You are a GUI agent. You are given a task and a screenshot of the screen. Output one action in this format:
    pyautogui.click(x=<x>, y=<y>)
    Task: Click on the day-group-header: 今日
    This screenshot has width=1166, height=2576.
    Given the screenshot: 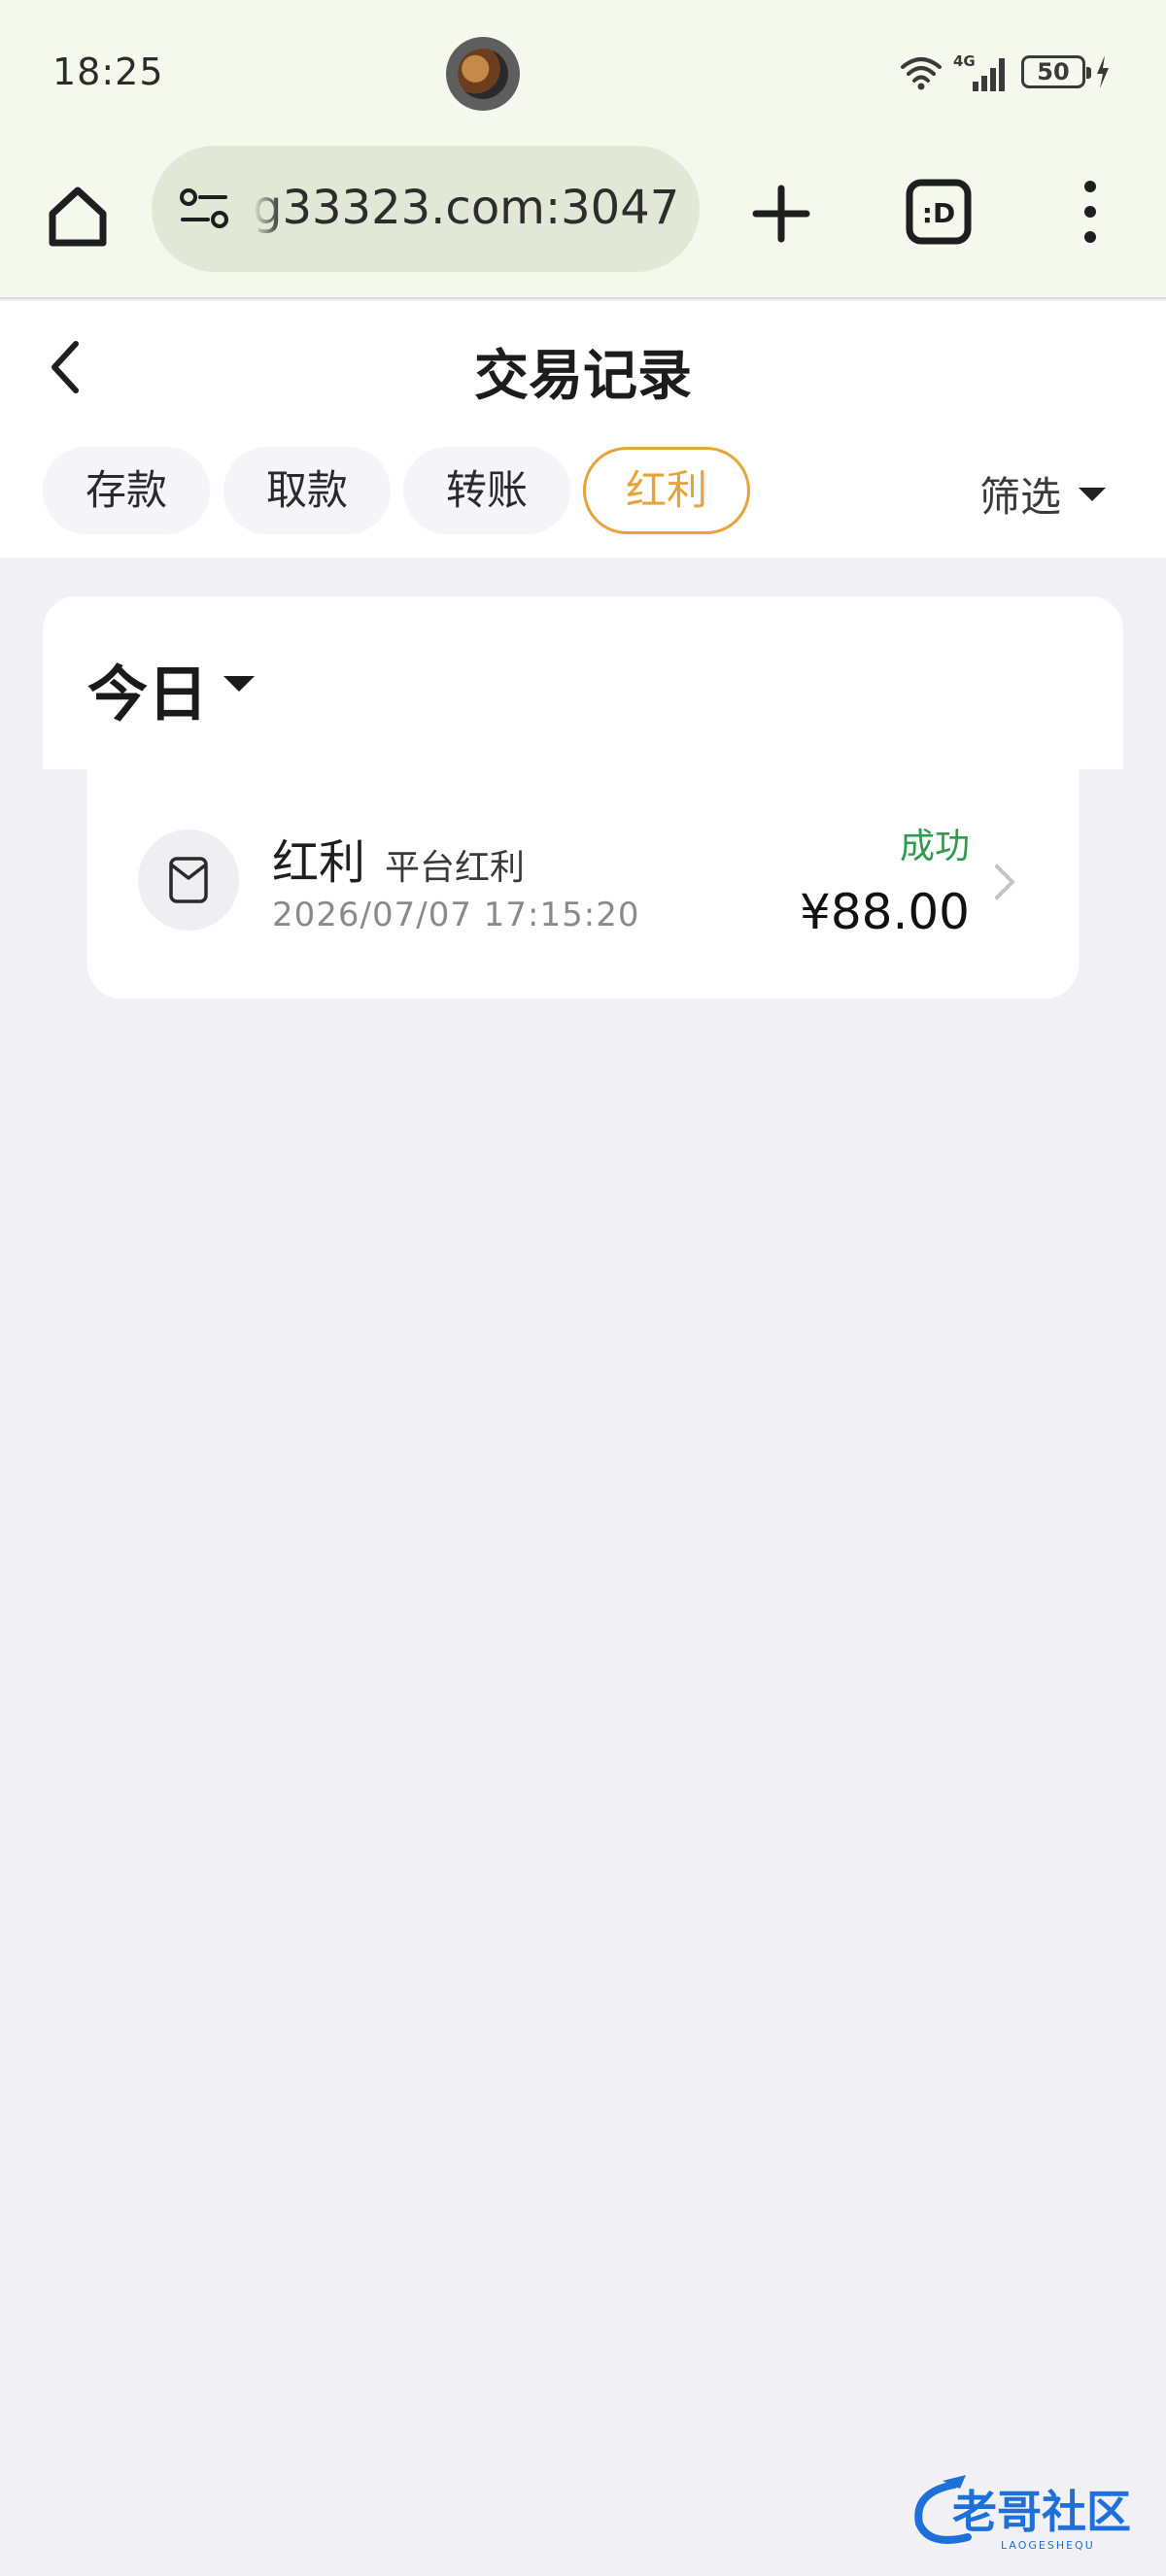 What is the action you would take?
    pyautogui.click(x=583, y=682)
    